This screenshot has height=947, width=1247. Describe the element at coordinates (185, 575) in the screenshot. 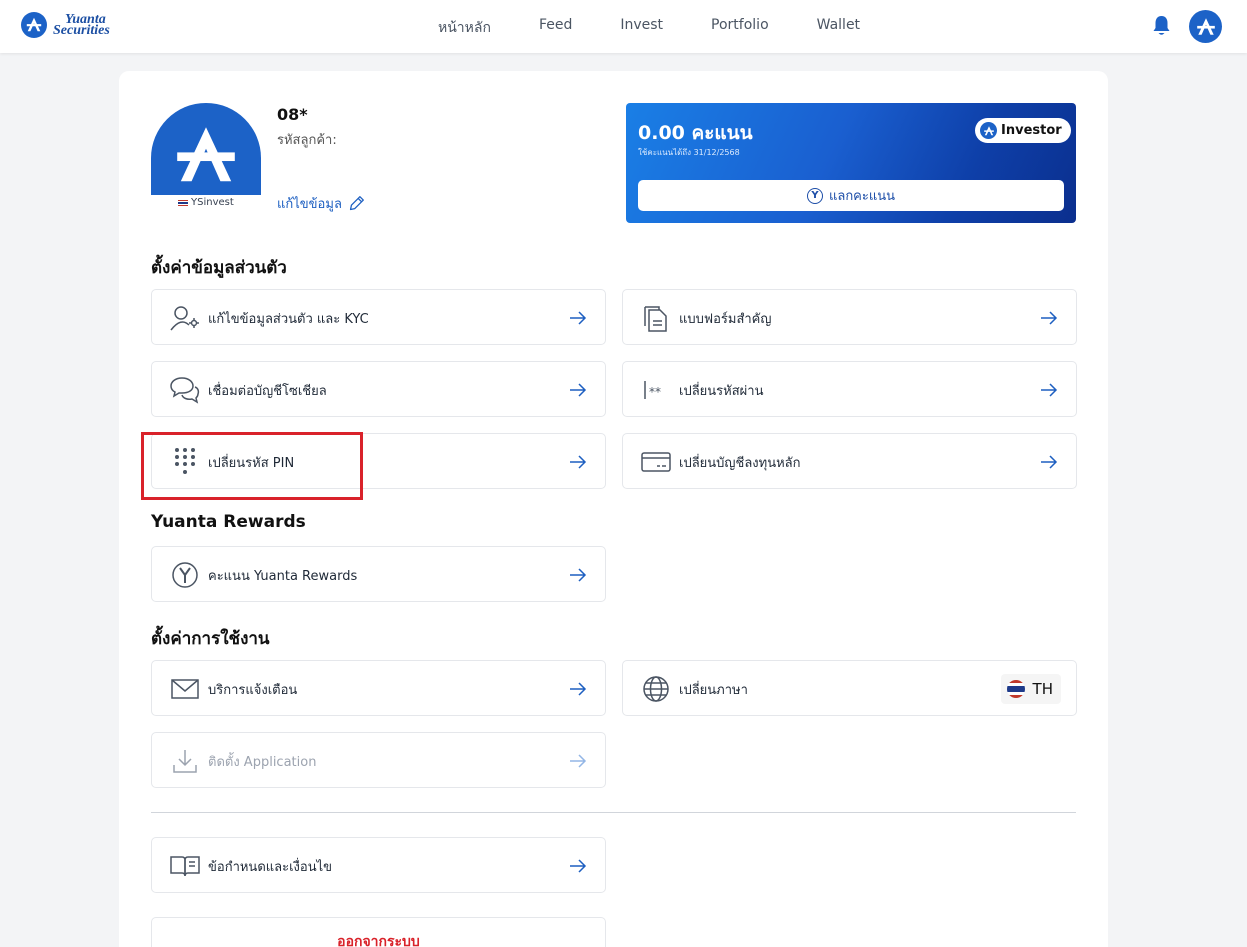

I see `yuanta-rewards-icon` at that location.